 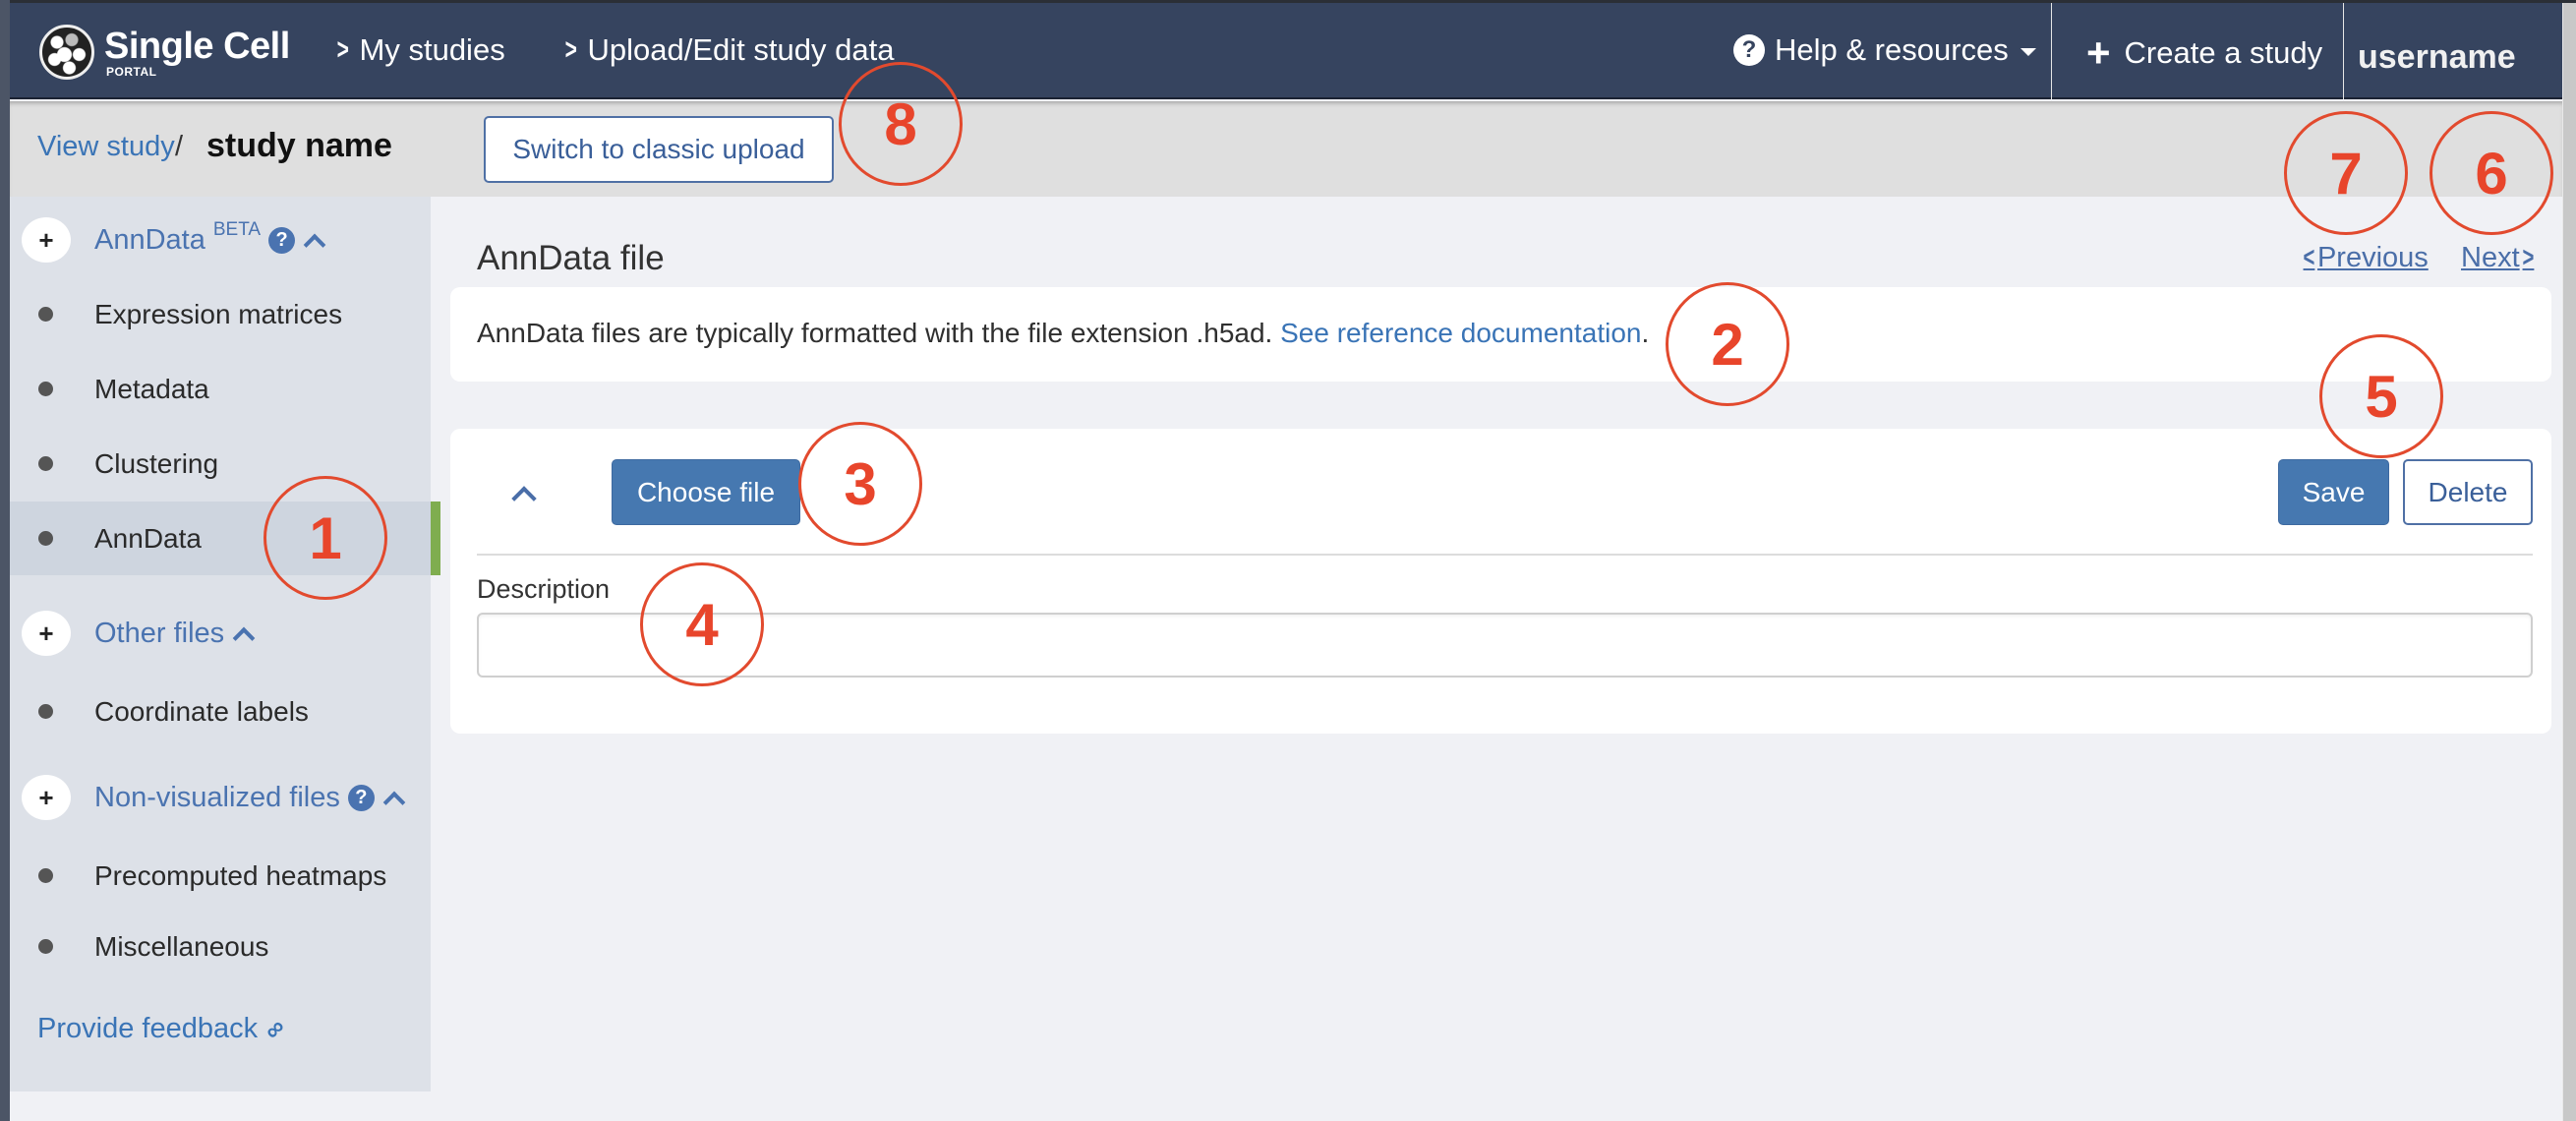 I want to click on logo-text: Single Cell PORTAL, so click(x=197, y=53).